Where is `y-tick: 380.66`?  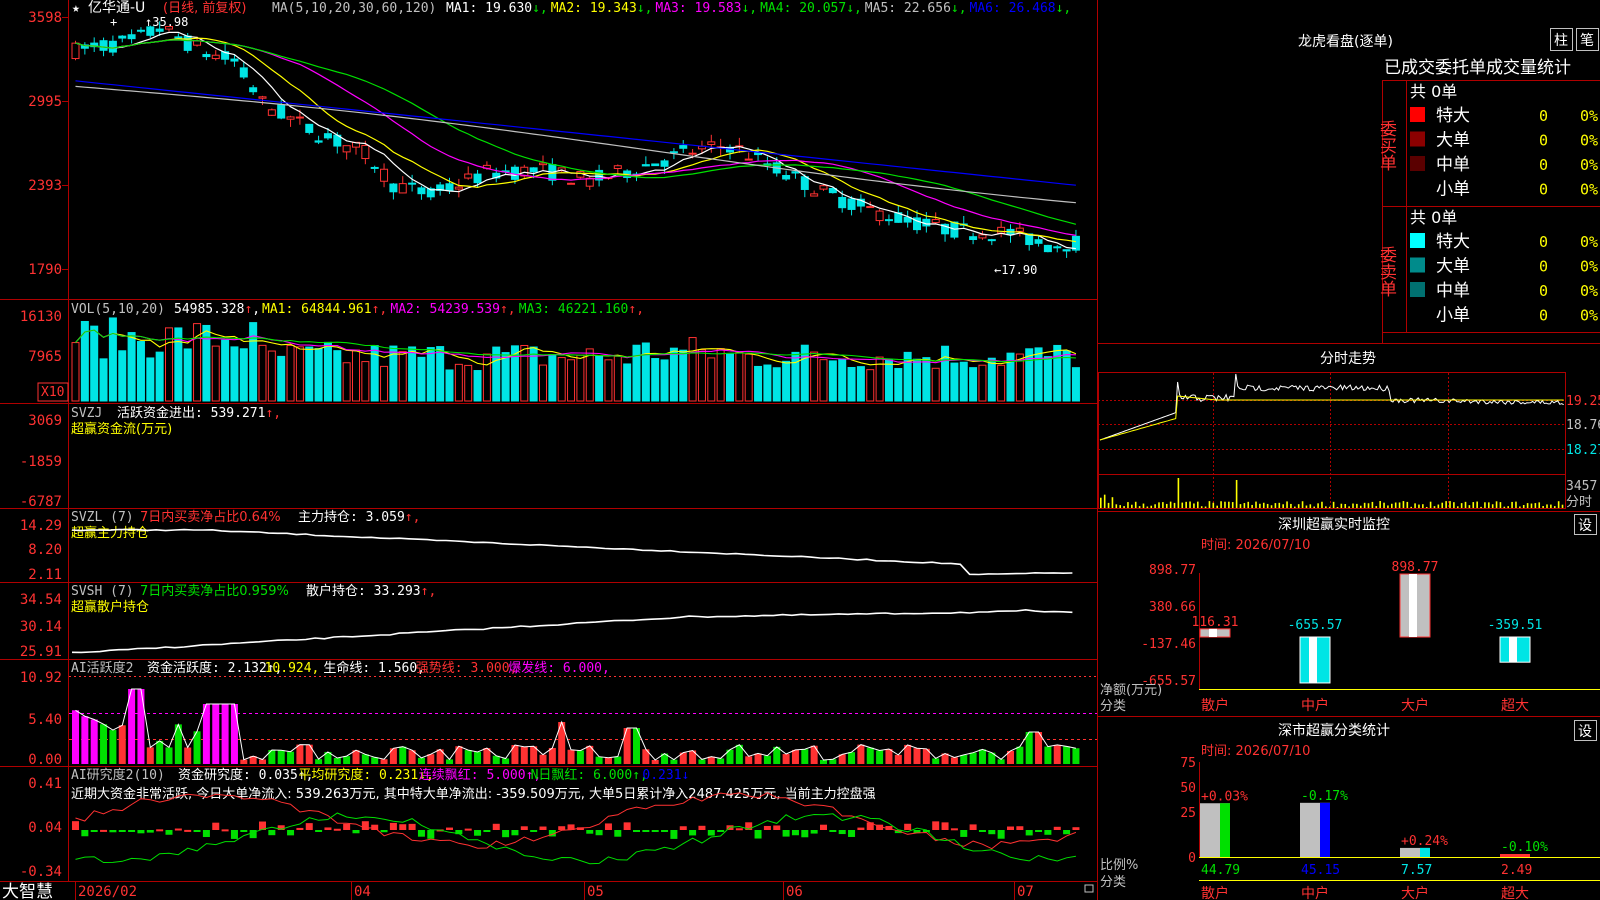
y-tick: 380.66 is located at coordinates (1172, 607).